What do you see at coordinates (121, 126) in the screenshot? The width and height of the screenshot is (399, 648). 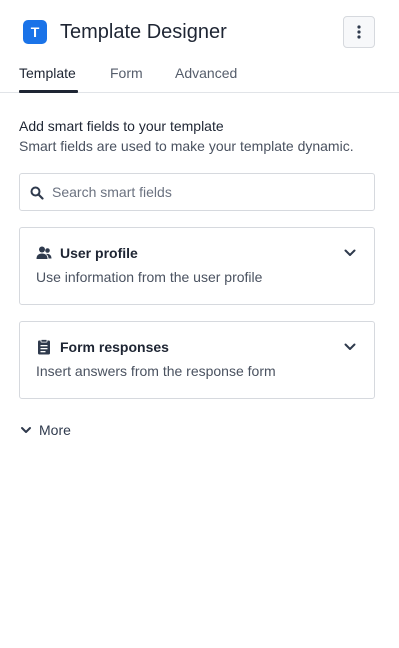 I see `intro-title: Add smart fields to your template` at bounding box center [121, 126].